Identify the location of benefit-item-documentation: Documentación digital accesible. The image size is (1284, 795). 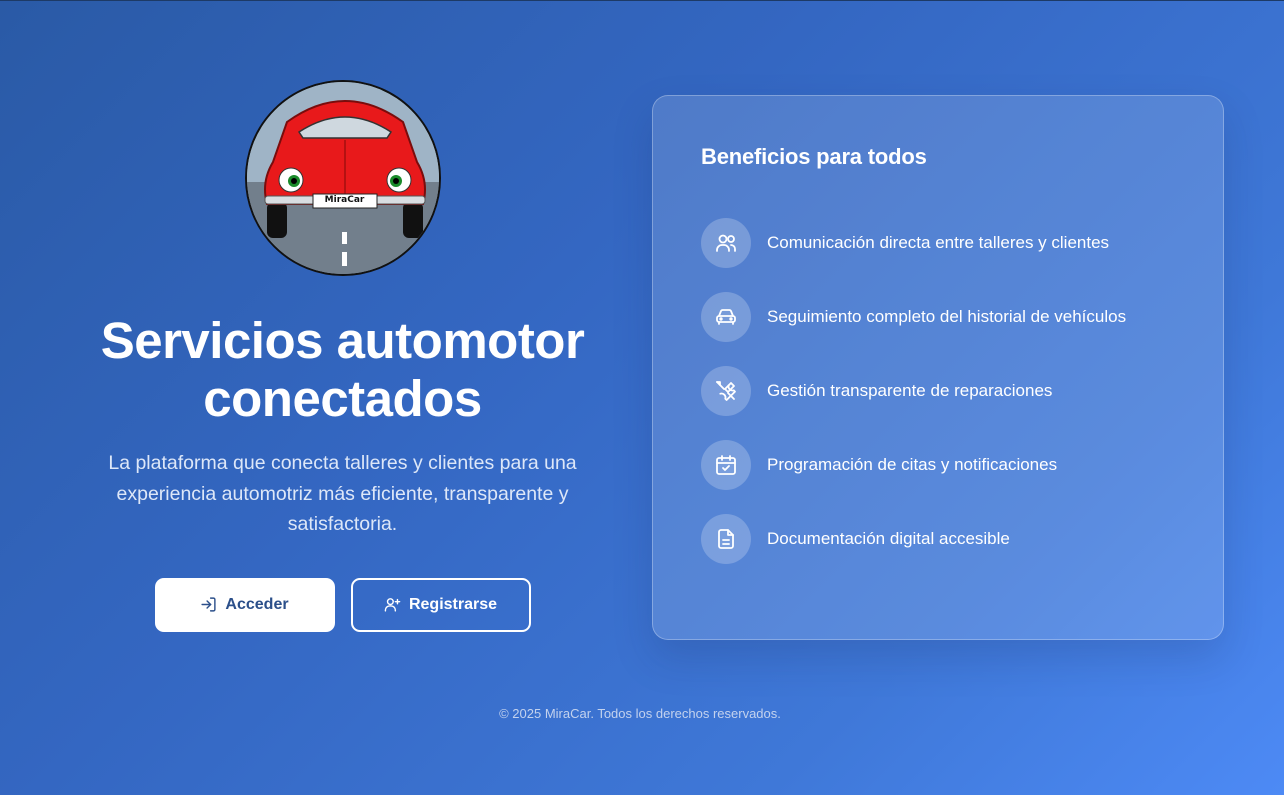
(938, 539).